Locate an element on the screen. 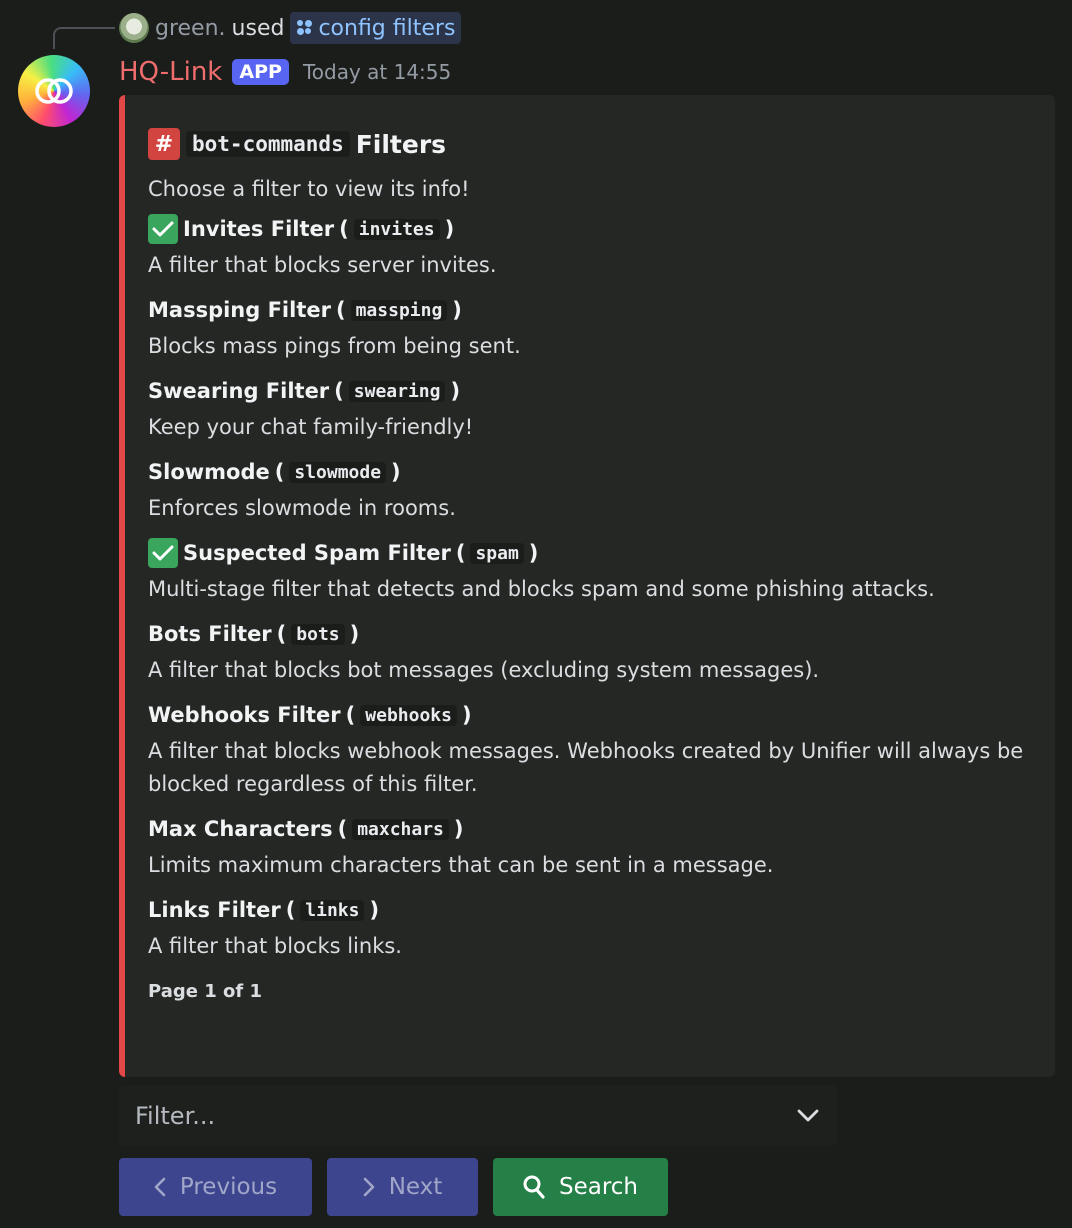 Image resolution: width=1072 pixels, height=1228 pixels. next-button: Next is located at coordinates (402, 1187).